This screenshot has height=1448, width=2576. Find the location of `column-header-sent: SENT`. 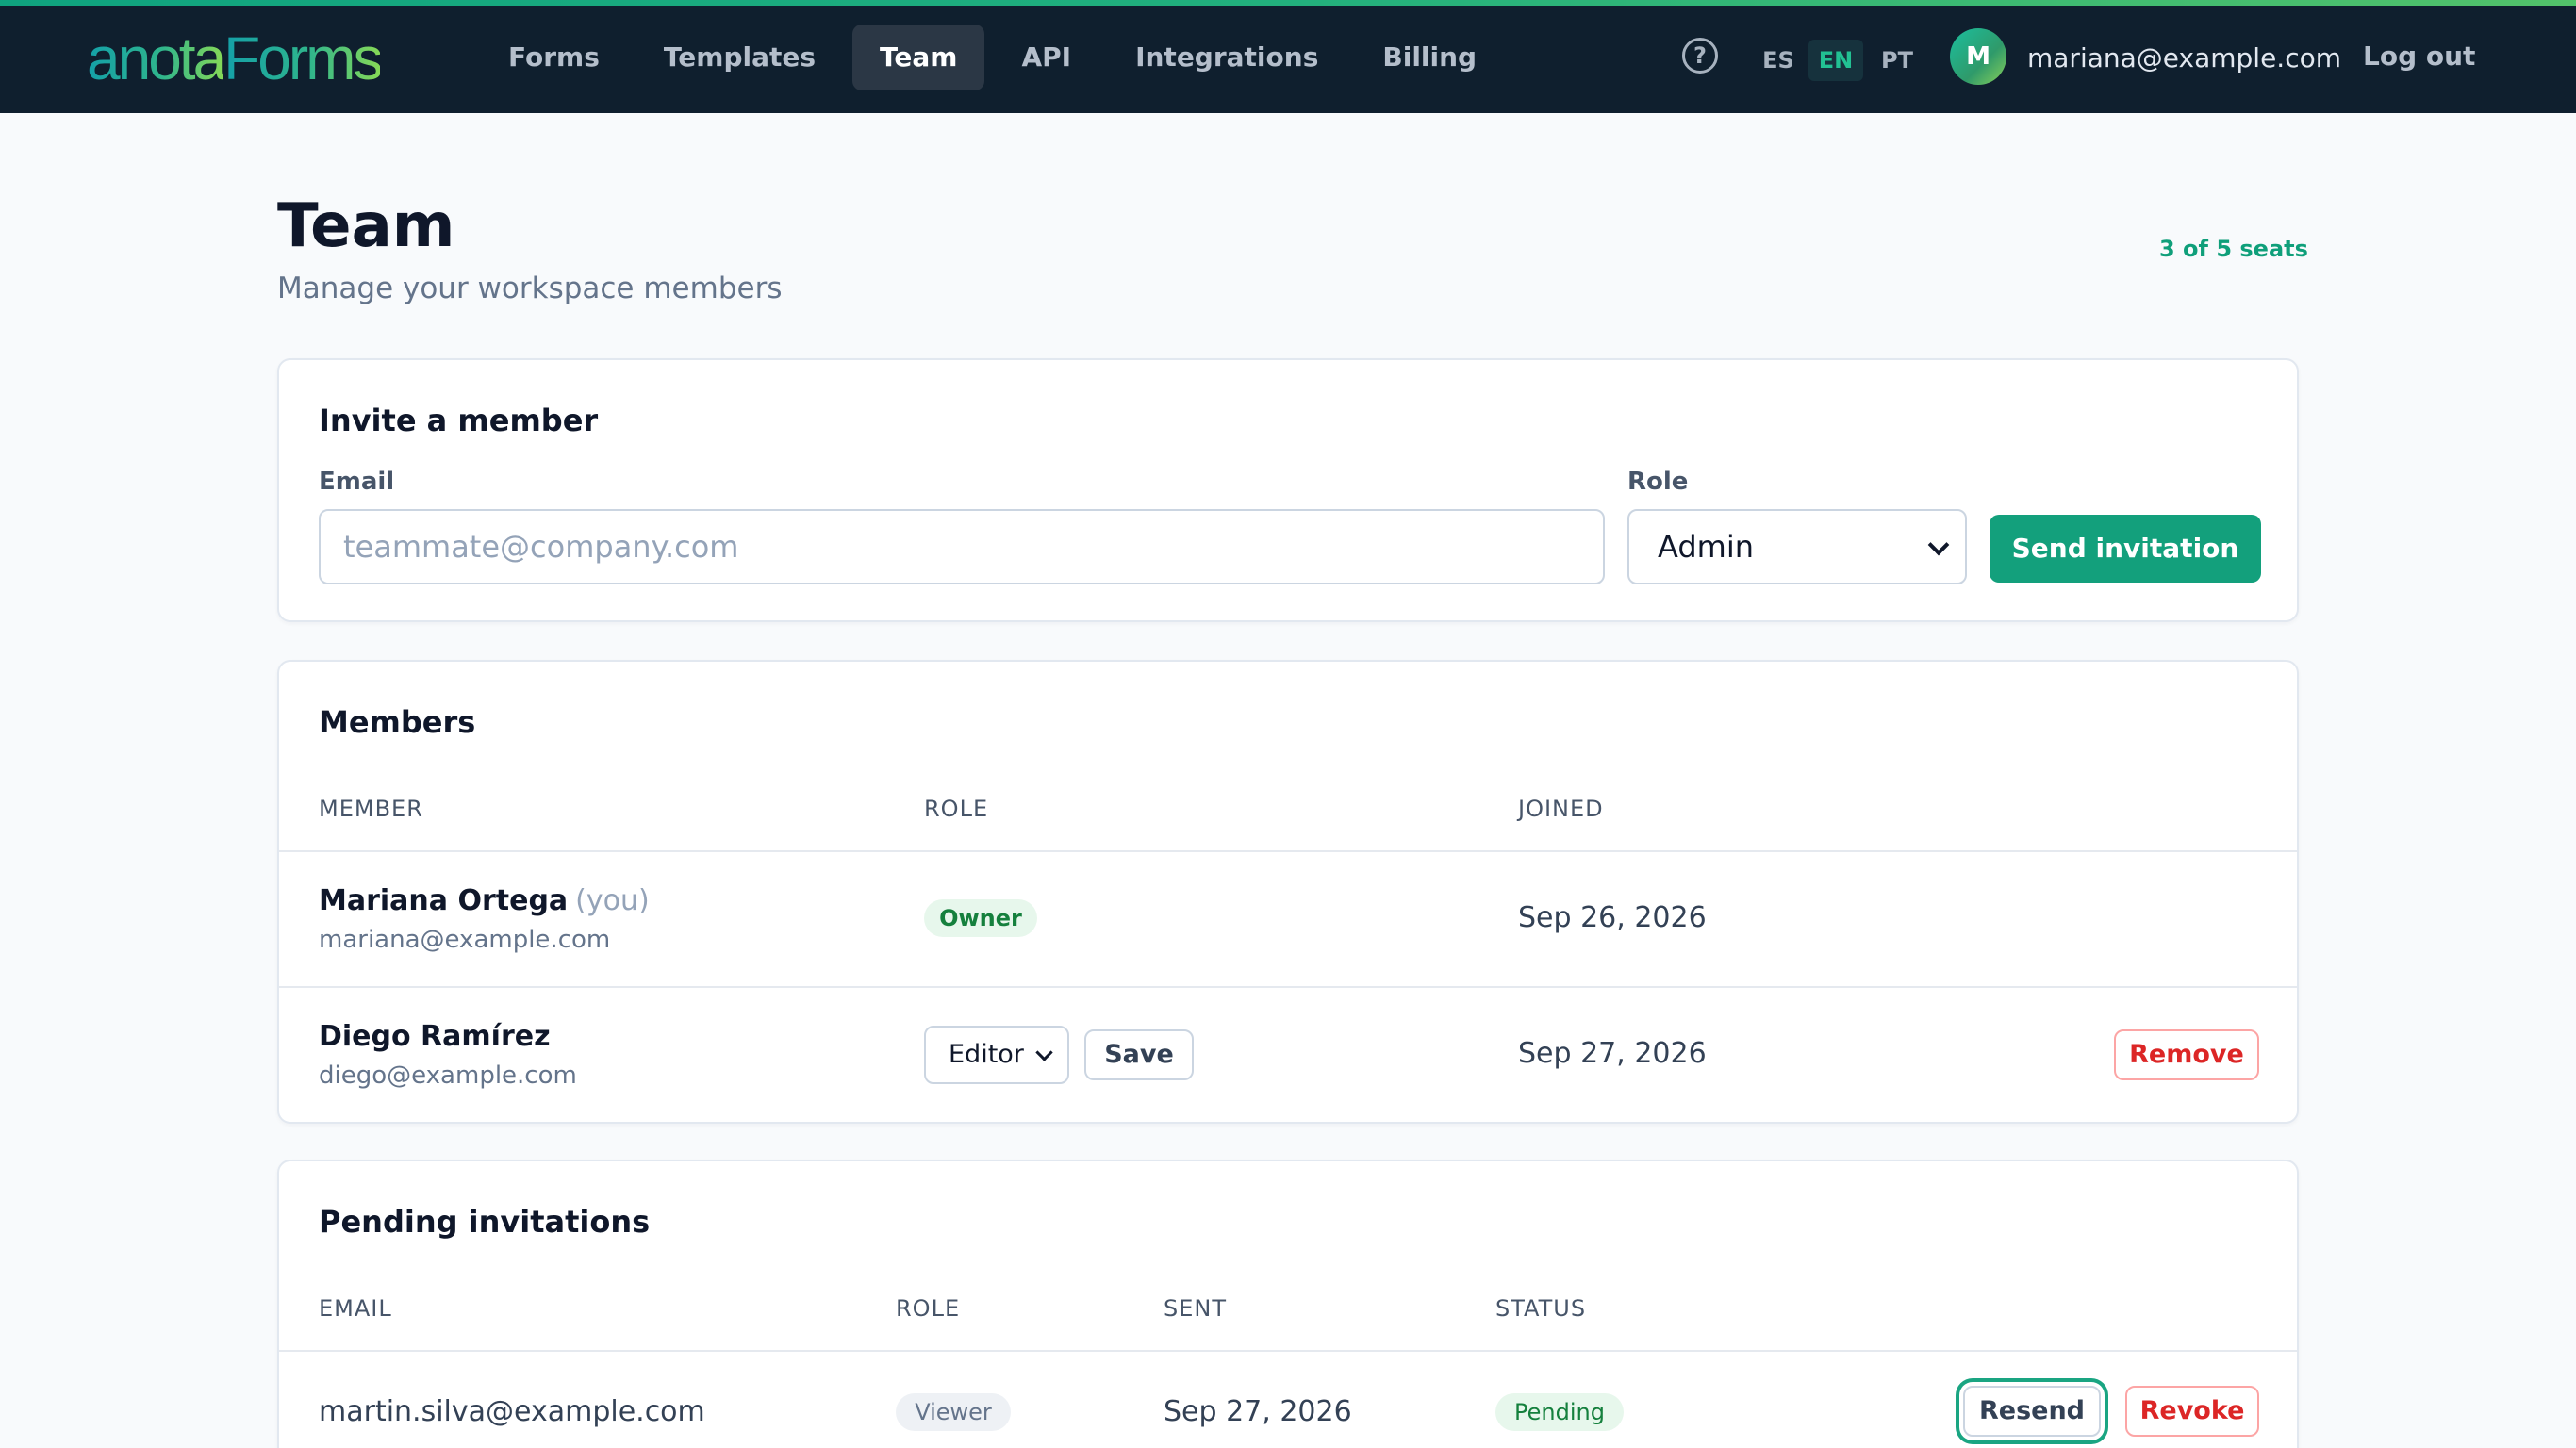

column-header-sent: SENT is located at coordinates (1196, 1308).